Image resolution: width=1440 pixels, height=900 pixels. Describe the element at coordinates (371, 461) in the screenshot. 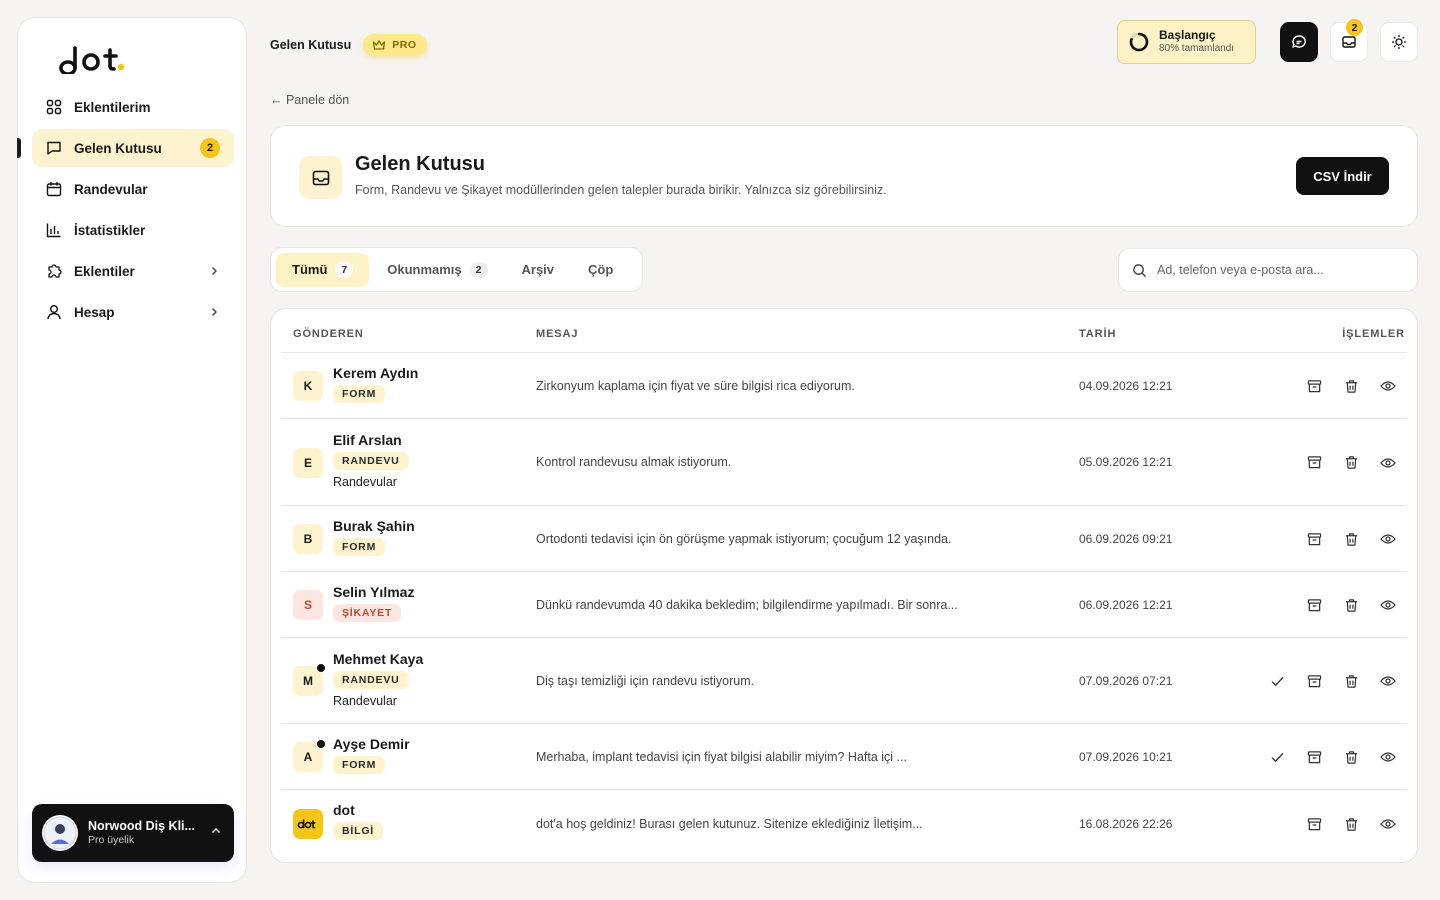

I see `sender-info: Elif Arslan RANDEVU Randevular` at that location.